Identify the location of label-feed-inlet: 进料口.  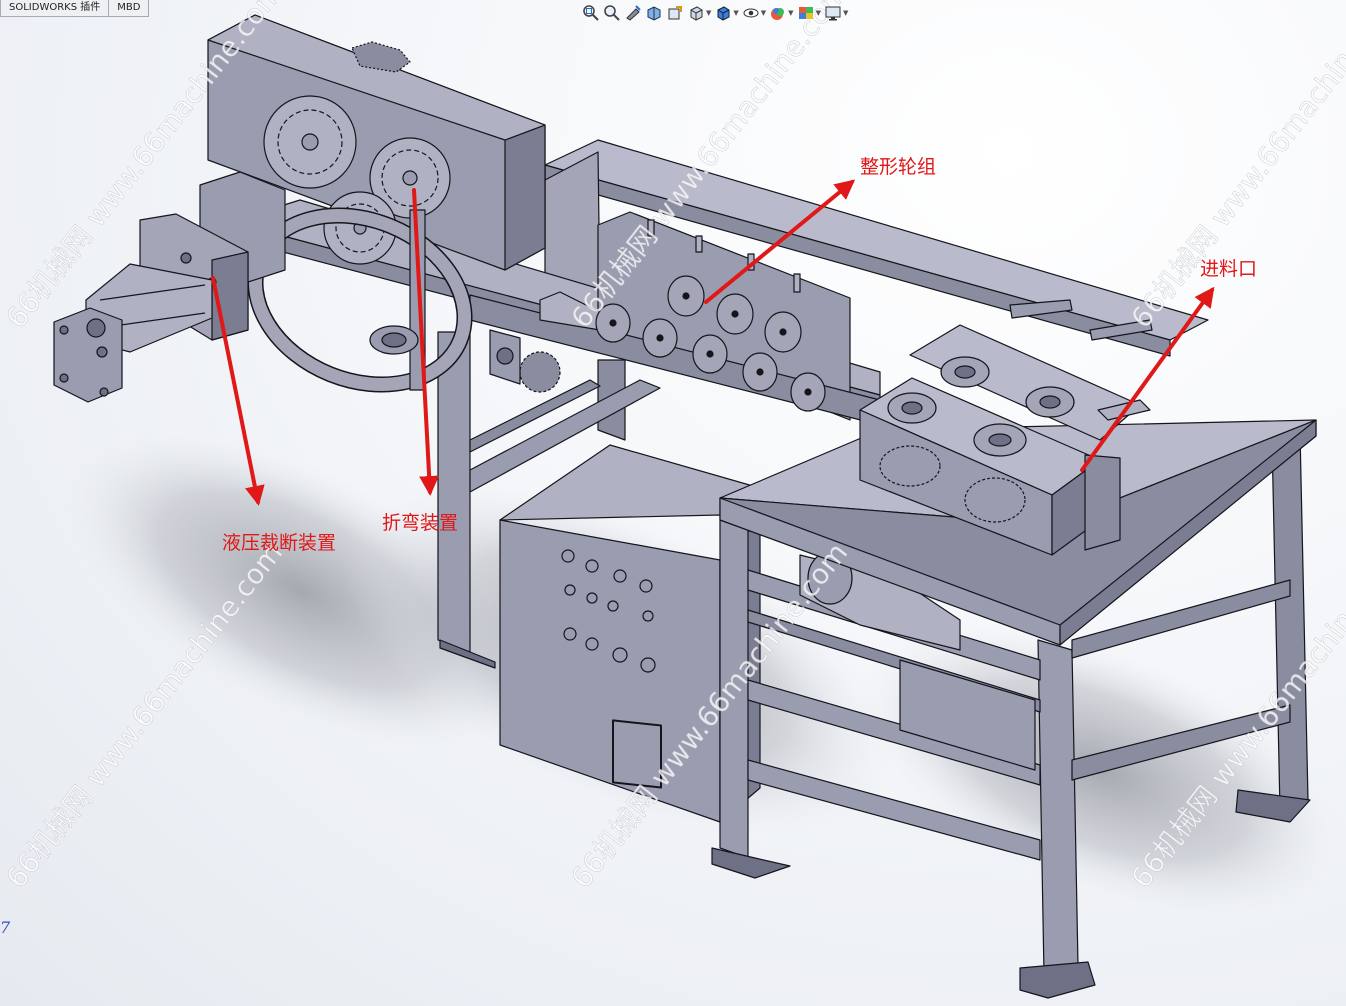
(1229, 269).